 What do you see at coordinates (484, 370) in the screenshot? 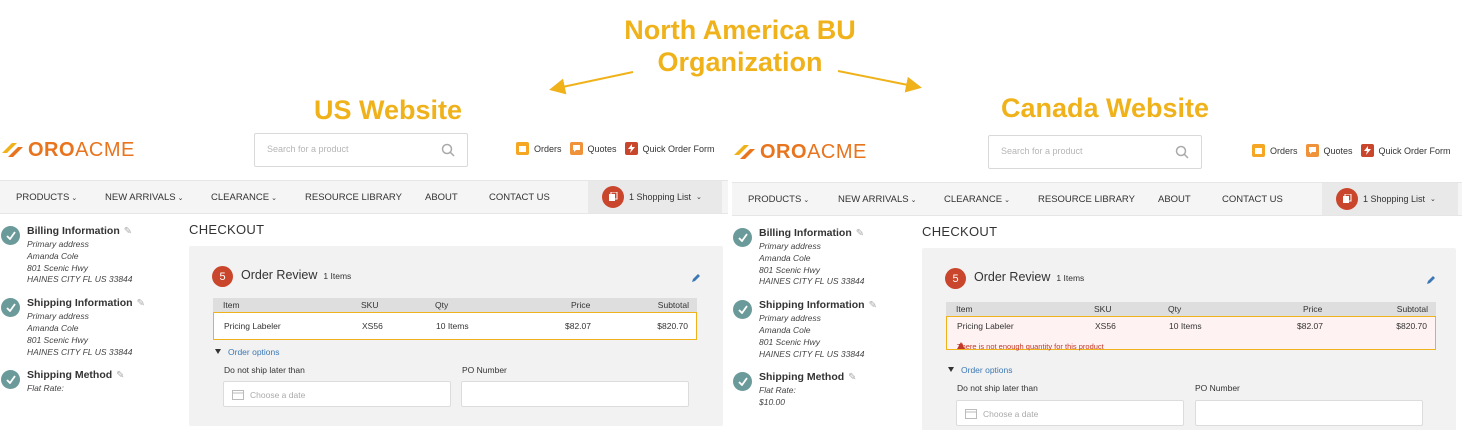
I see `po-number-label: PO Number` at bounding box center [484, 370].